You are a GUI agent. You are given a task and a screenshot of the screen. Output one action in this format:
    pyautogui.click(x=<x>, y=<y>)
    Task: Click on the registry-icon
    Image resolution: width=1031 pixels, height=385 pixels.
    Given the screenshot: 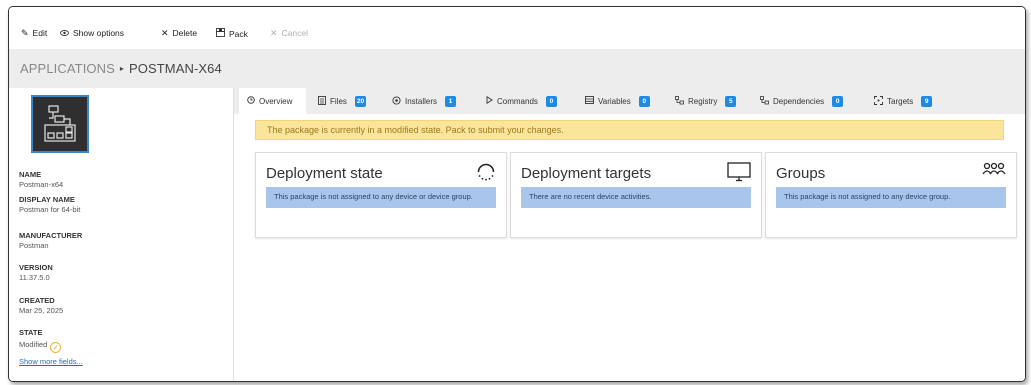 What is the action you would take?
    pyautogui.click(x=679, y=101)
    